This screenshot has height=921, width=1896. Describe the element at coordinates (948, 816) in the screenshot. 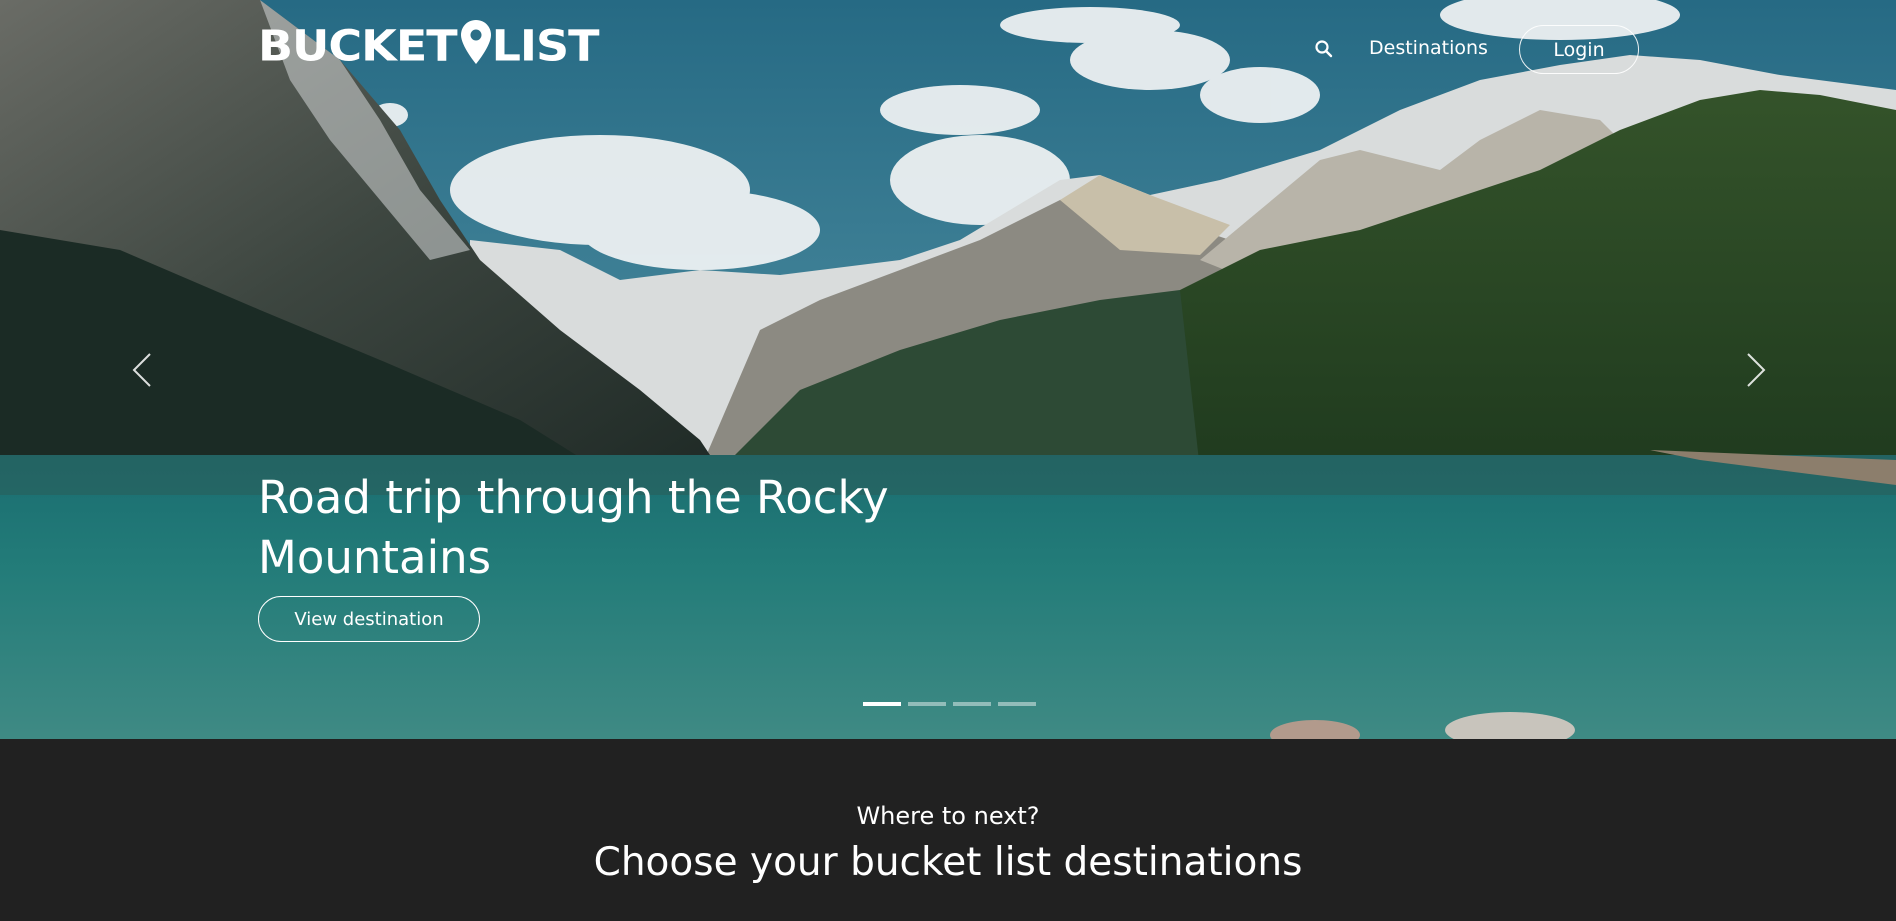

I see `section-subtitle: Where to next?` at that location.